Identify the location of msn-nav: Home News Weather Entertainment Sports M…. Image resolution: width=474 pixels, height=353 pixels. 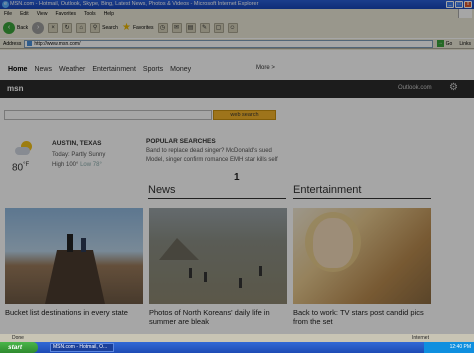
(237, 65).